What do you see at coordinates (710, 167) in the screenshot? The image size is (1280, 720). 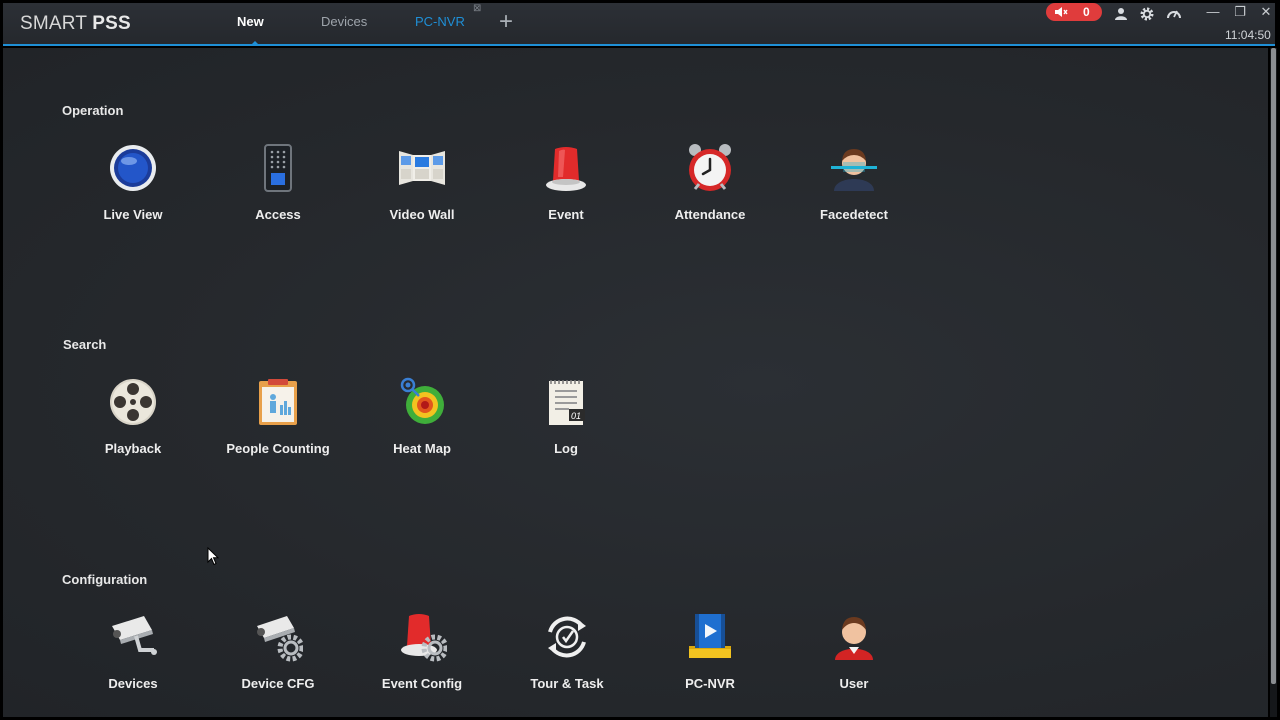 I see `attendance-alarm-clock-icon` at bounding box center [710, 167].